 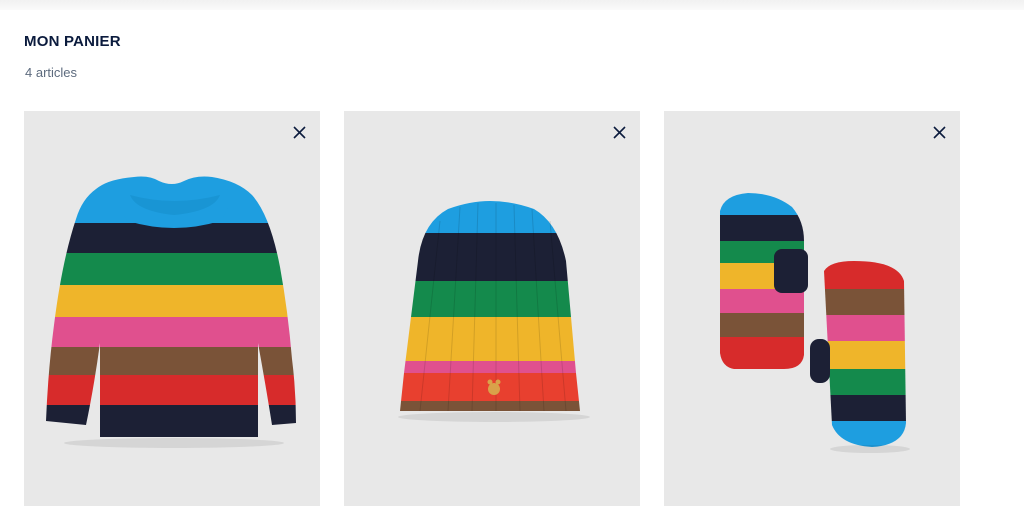 I want to click on top-shadow-bar, so click(x=512, y=5).